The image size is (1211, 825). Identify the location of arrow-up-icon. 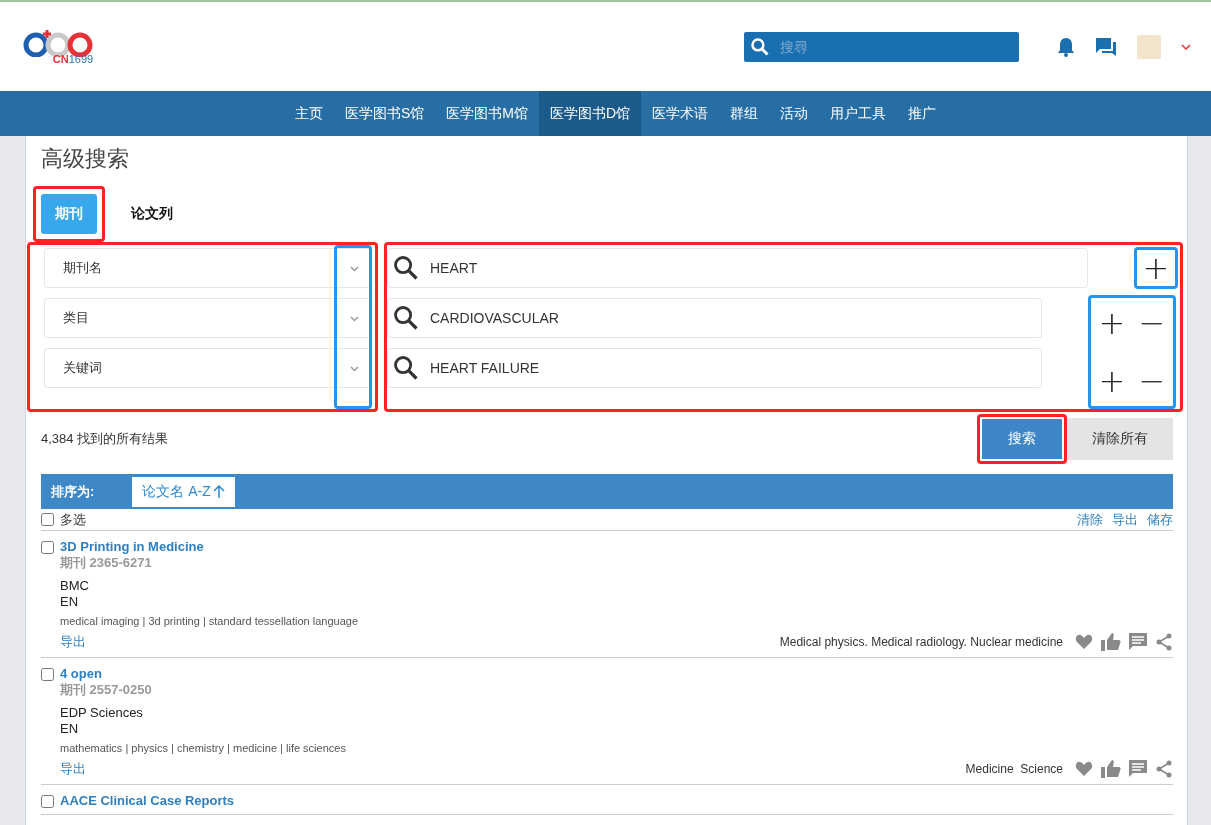
(218, 491).